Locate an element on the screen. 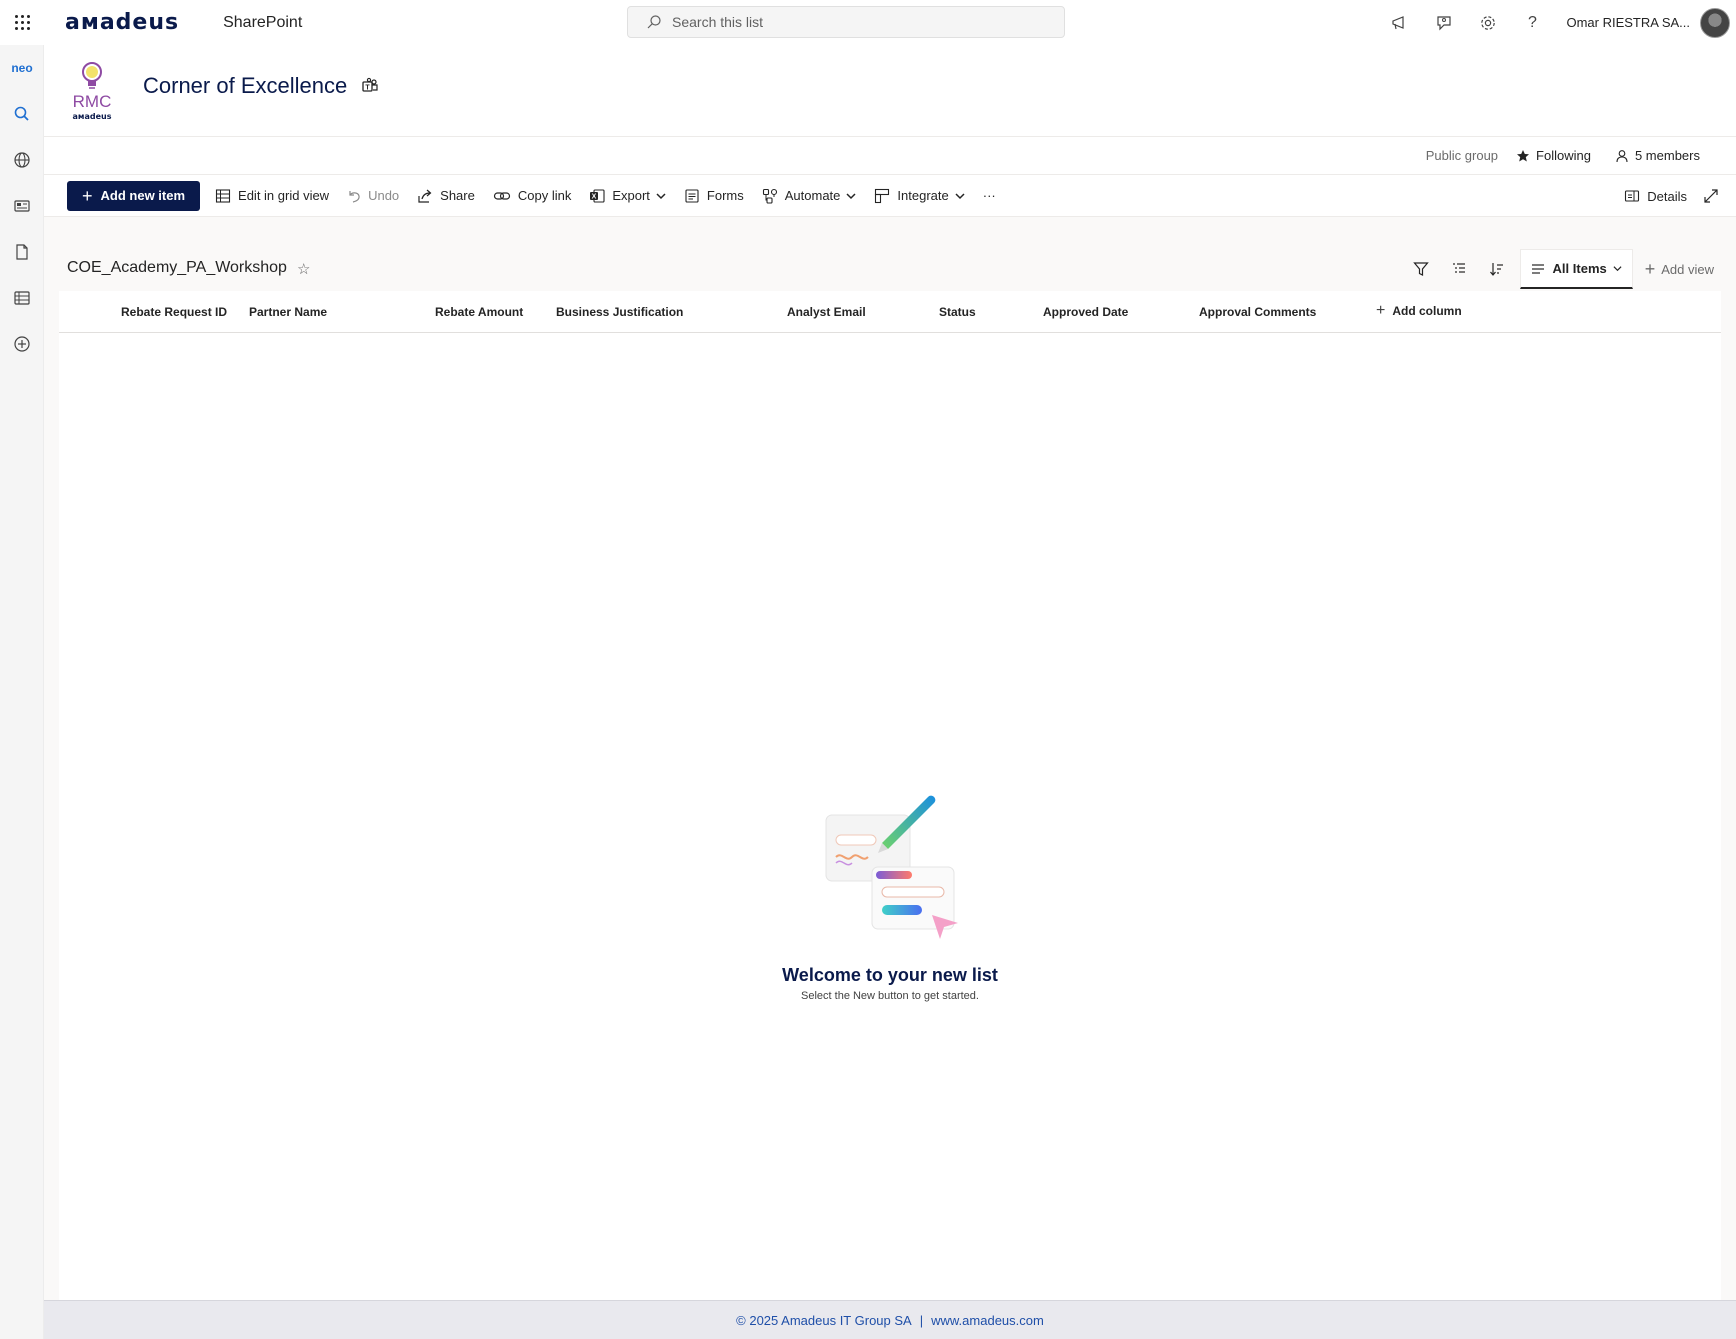 Image resolution: width=1736 pixels, height=1339 pixels. automate-label: Automate is located at coordinates (812, 195).